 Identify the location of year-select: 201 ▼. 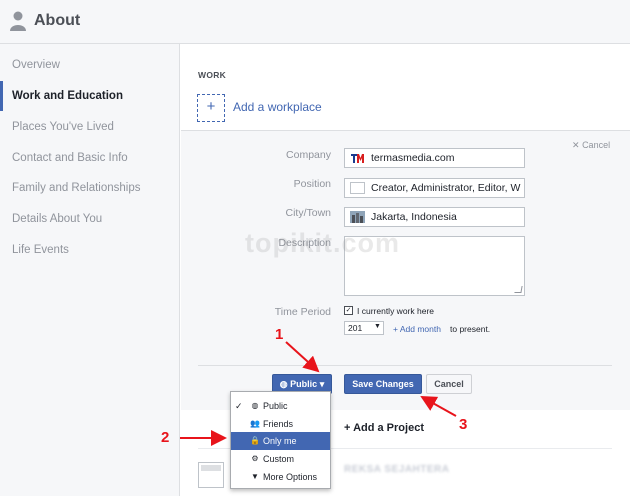
(364, 328).